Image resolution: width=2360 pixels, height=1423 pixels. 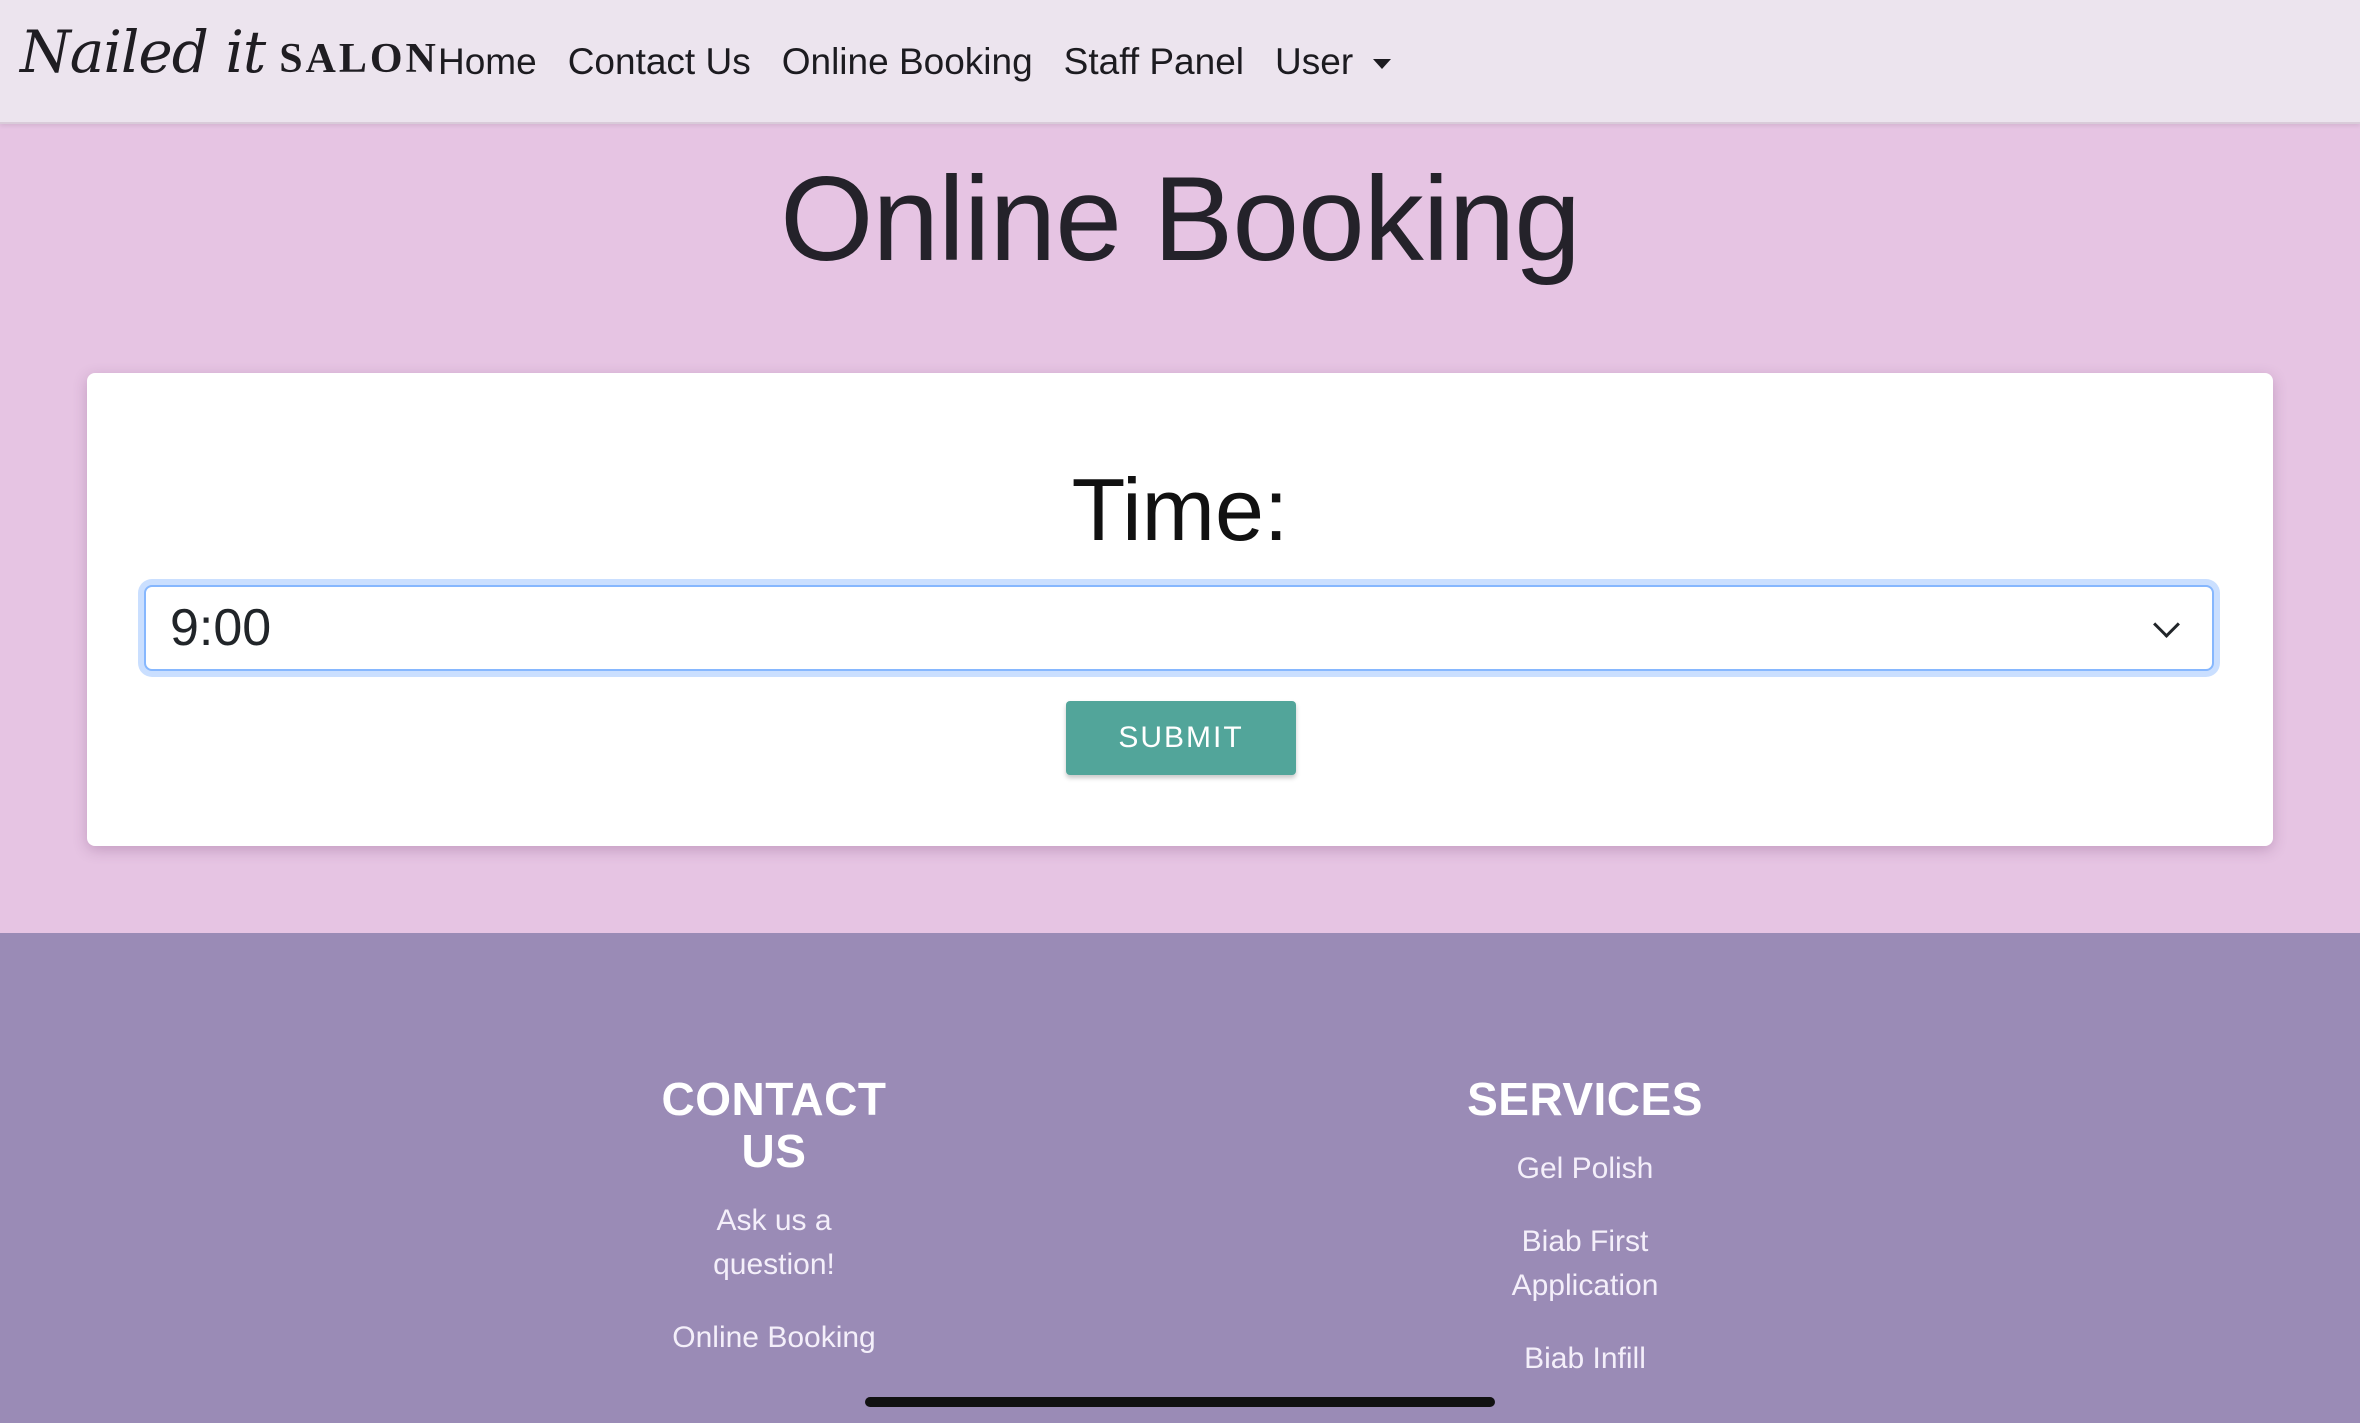 What do you see at coordinates (774, 1125) in the screenshot?
I see `footer-contact-heading: CONTACT US` at bounding box center [774, 1125].